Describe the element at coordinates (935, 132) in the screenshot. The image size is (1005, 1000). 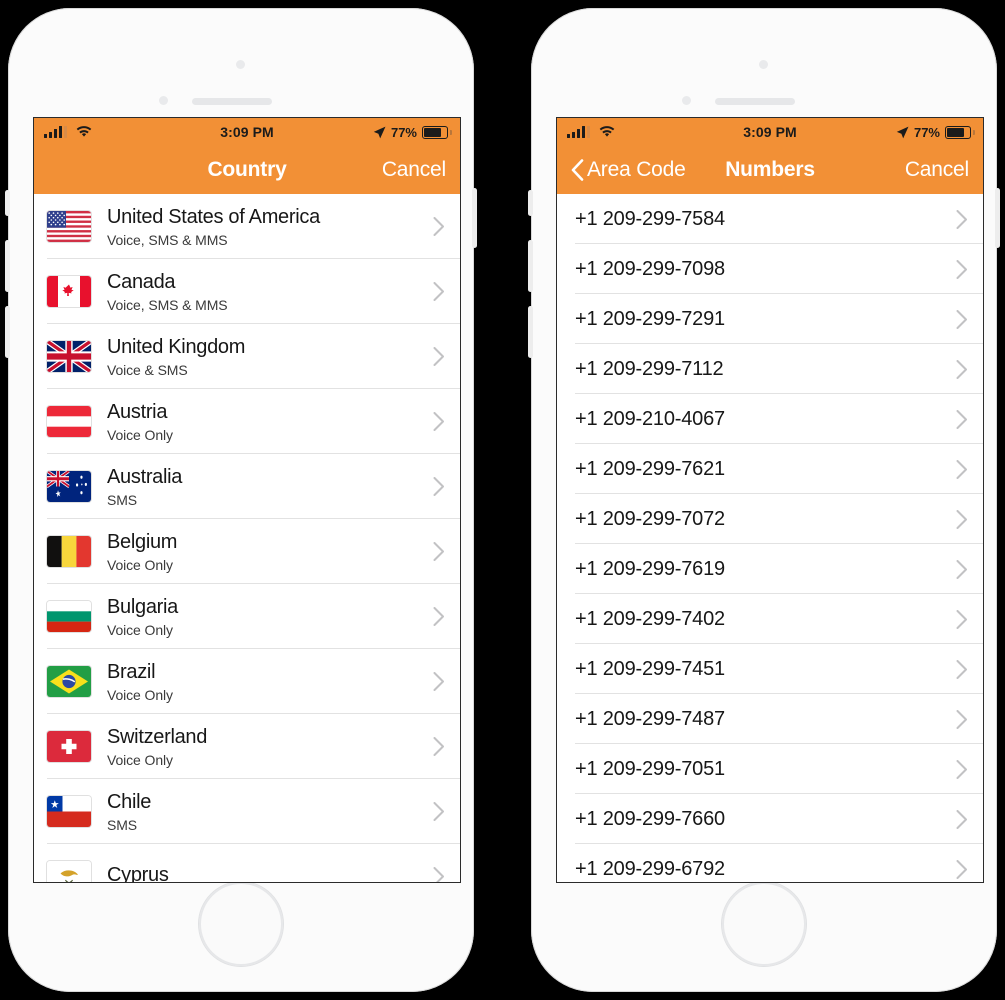
I see `status-bar-right-group: 77%` at that location.